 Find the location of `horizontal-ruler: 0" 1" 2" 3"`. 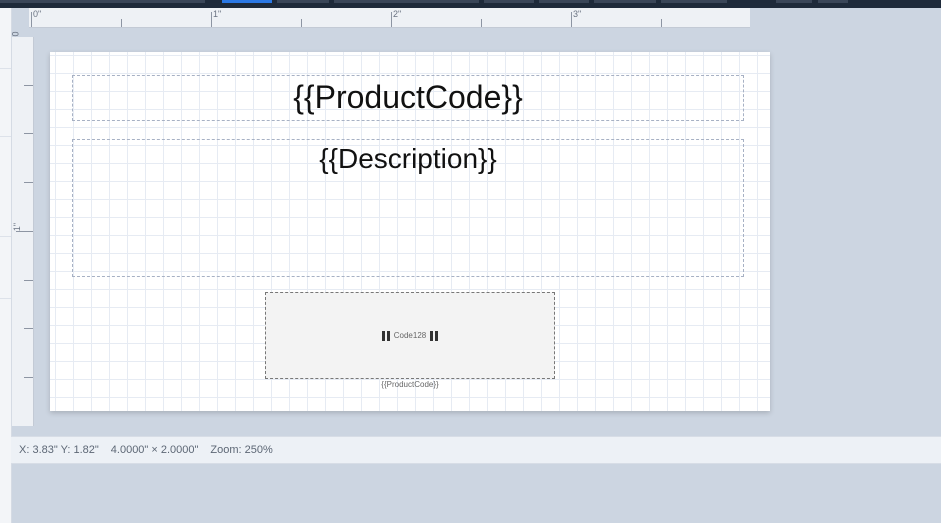

horizontal-ruler: 0" 1" 2" 3" is located at coordinates (389, 18).